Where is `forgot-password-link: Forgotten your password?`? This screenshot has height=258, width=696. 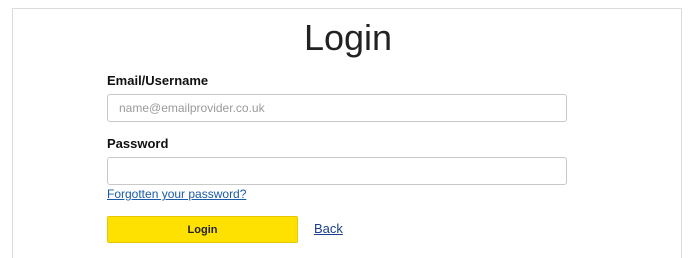
forgot-password-link: Forgotten your password? is located at coordinates (176, 194).